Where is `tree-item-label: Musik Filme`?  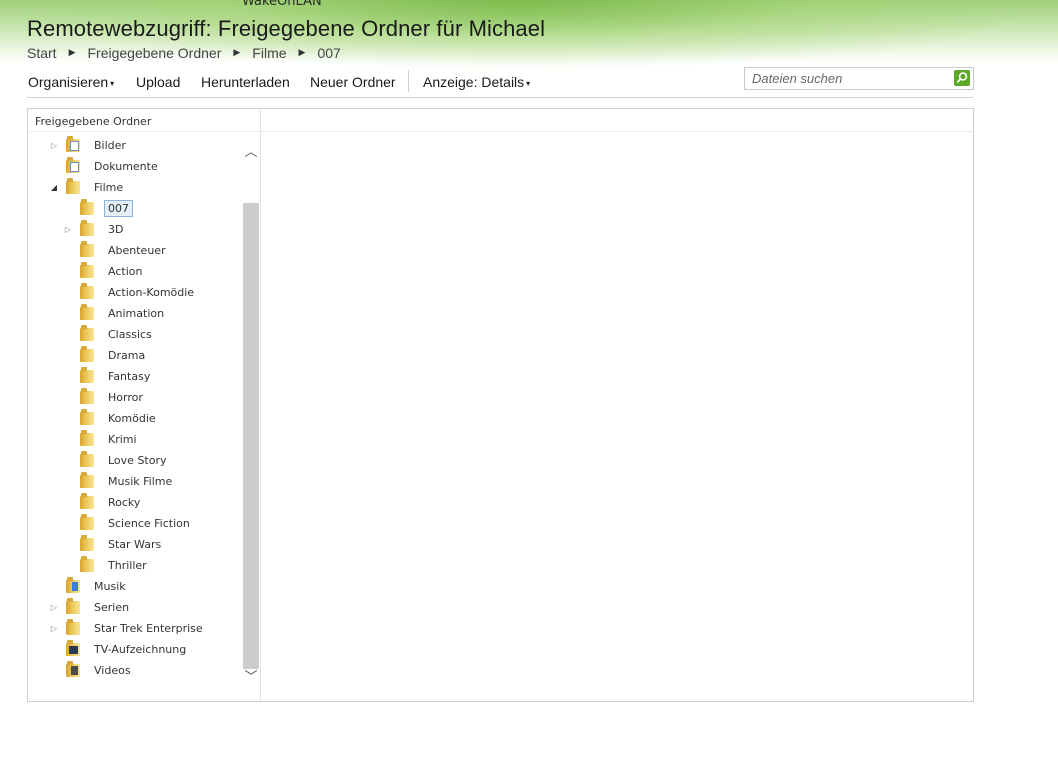
tree-item-label: Musik Filme is located at coordinates (140, 481).